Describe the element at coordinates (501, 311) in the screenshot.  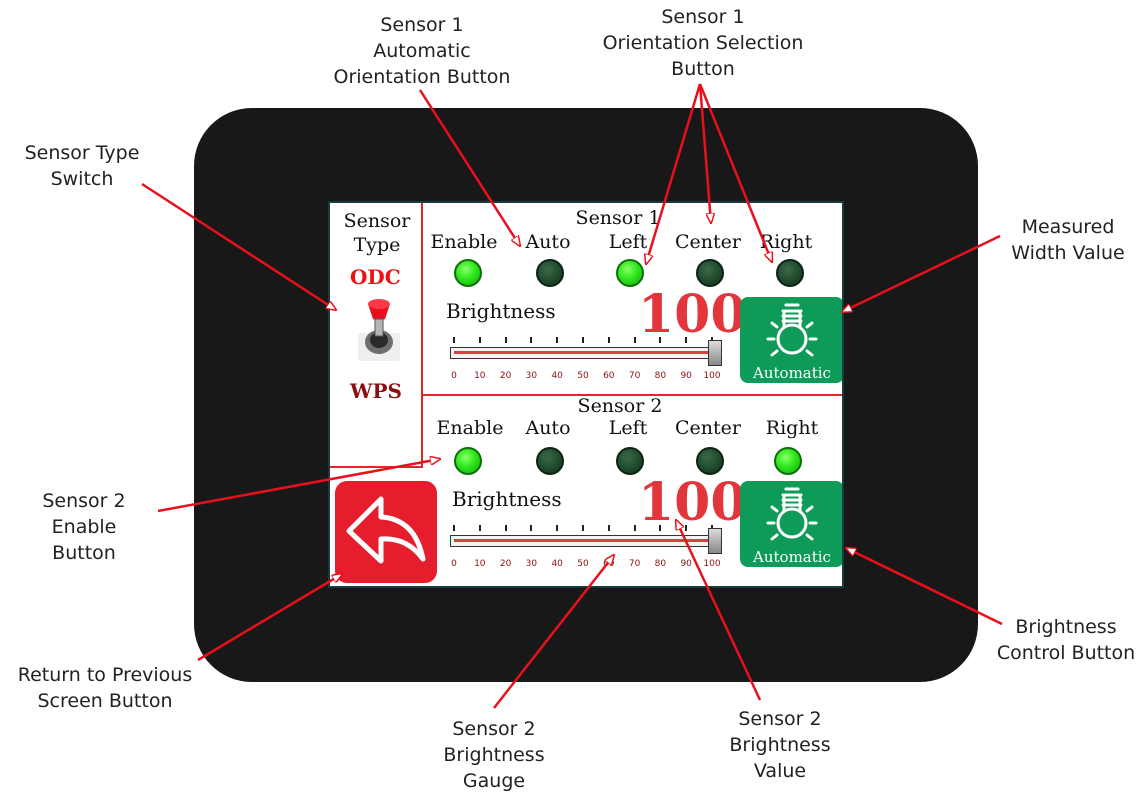
I see `sensor1-brightness-label: Brightness` at that location.